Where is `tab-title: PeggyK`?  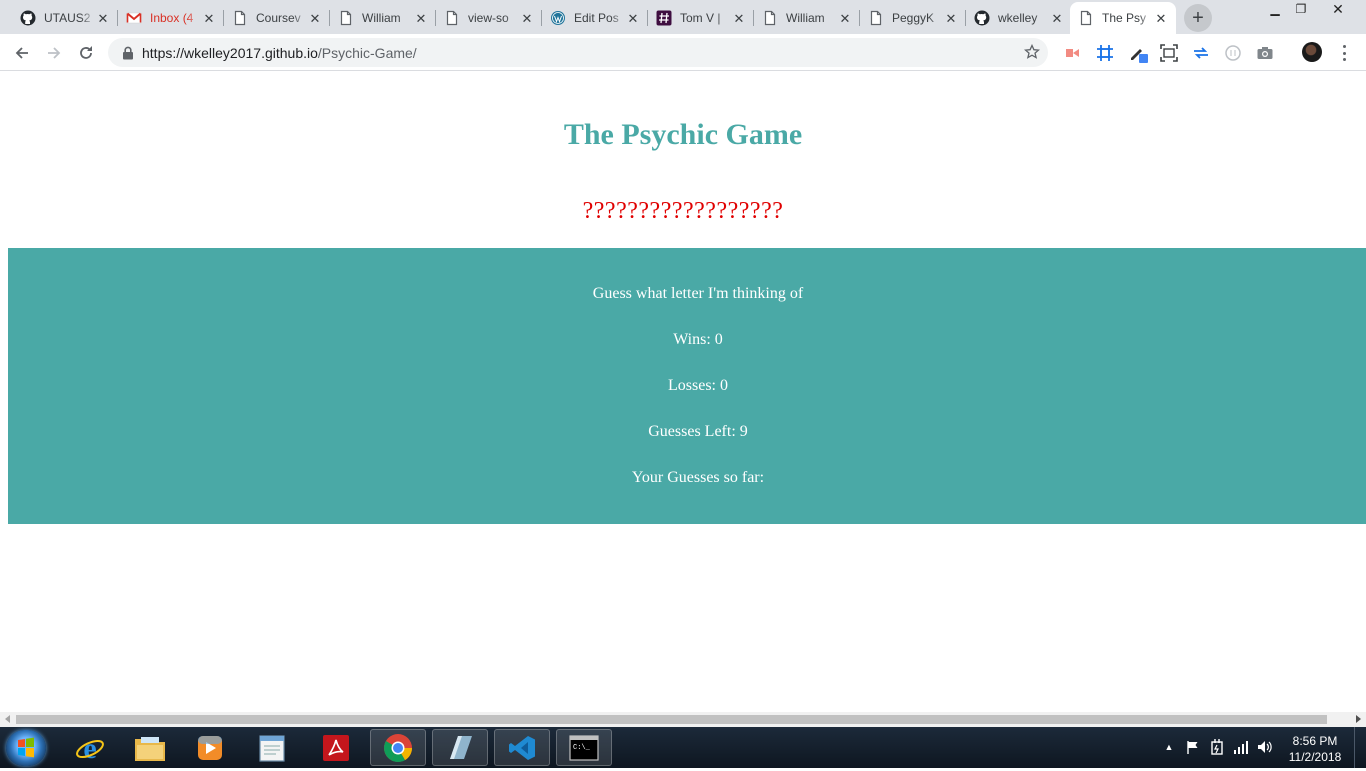 tab-title: PeggyK is located at coordinates (913, 18).